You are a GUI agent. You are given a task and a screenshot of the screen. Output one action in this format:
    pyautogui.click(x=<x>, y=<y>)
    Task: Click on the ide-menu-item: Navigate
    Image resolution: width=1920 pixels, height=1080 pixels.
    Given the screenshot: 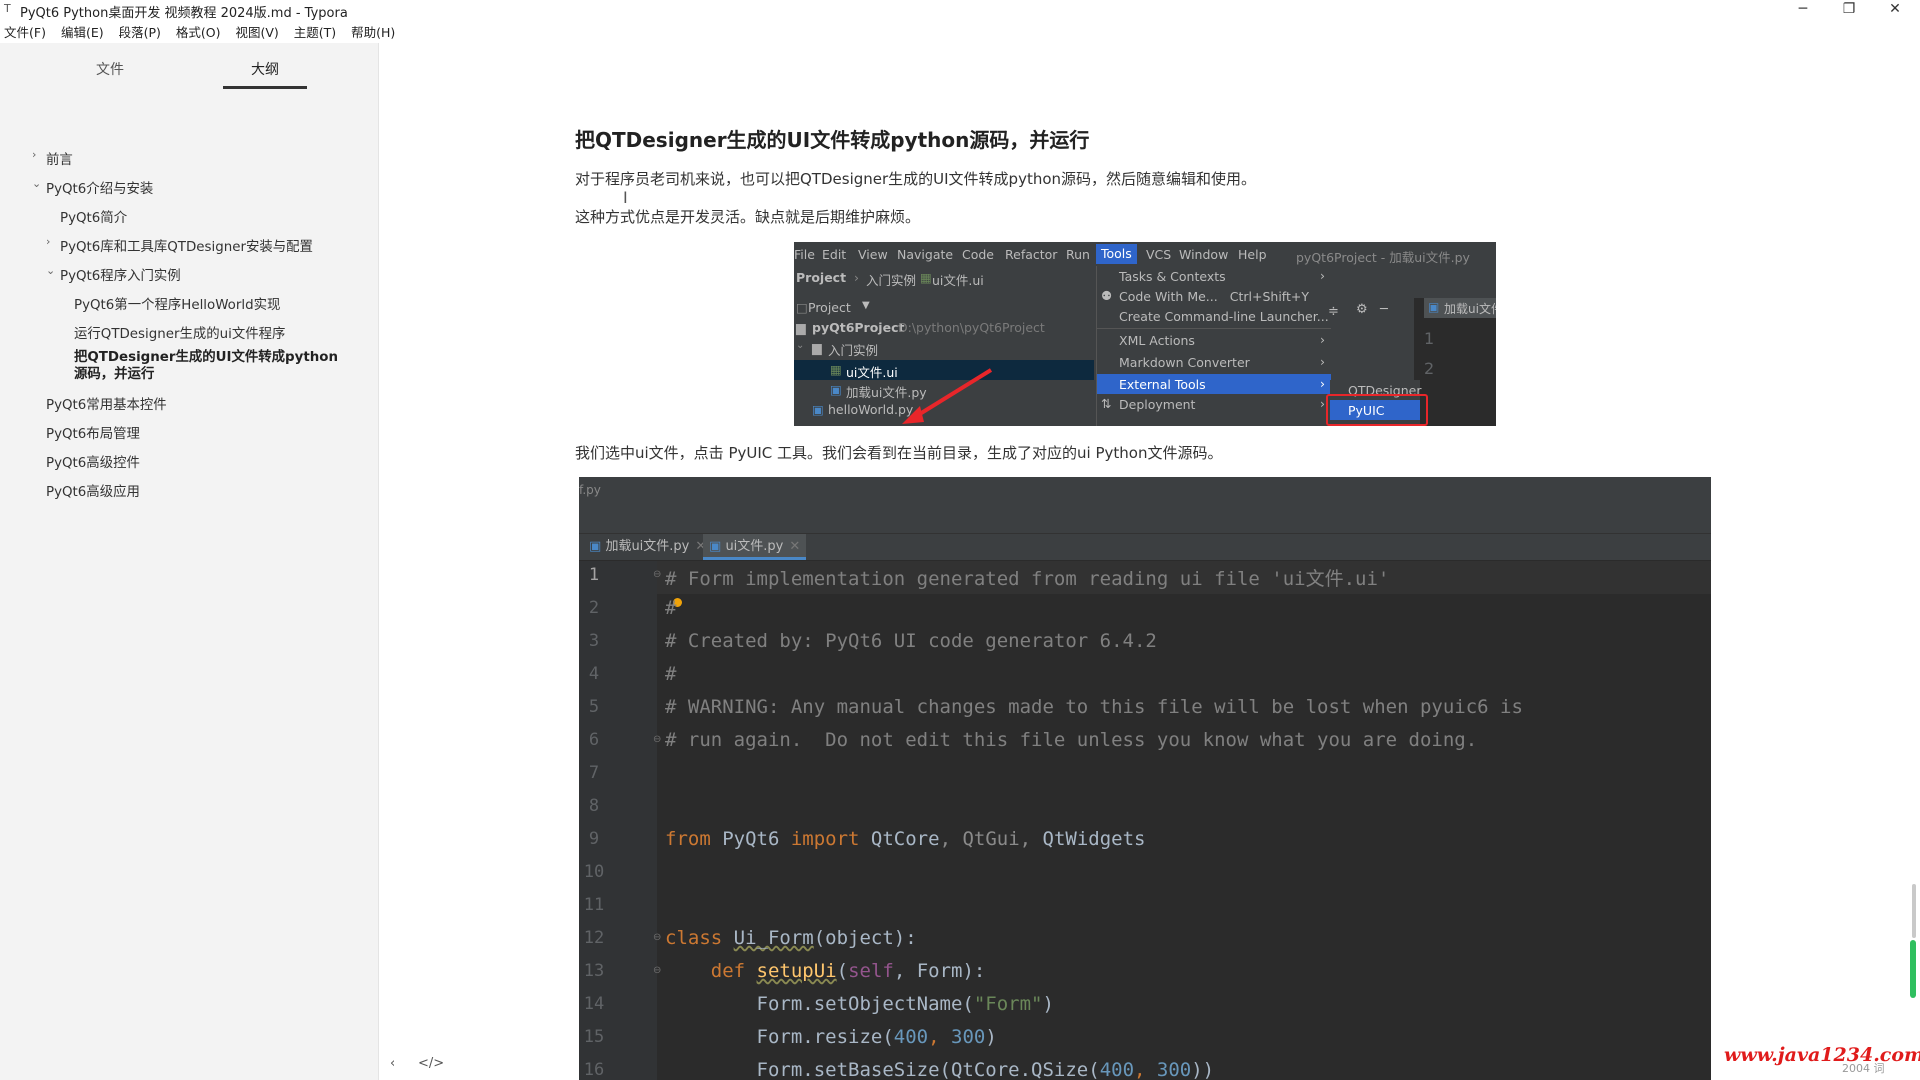 What is the action you would take?
    pyautogui.click(x=925, y=254)
    